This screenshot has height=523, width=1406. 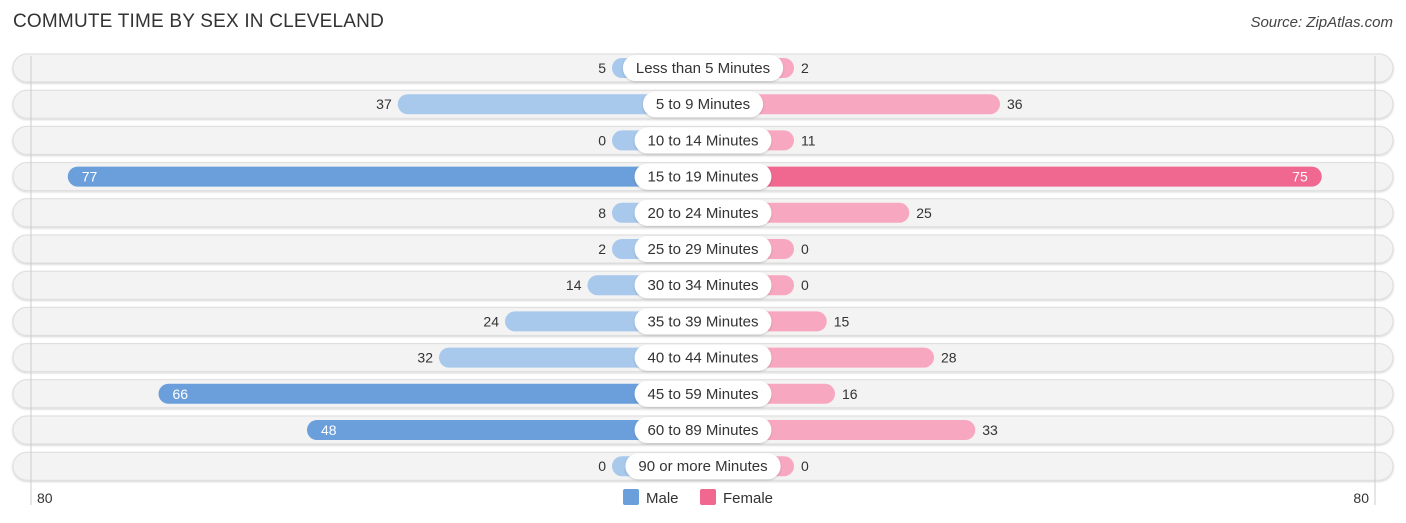 I want to click on chart-row: 66 16 45 to 59 Minutes, so click(x=703, y=394).